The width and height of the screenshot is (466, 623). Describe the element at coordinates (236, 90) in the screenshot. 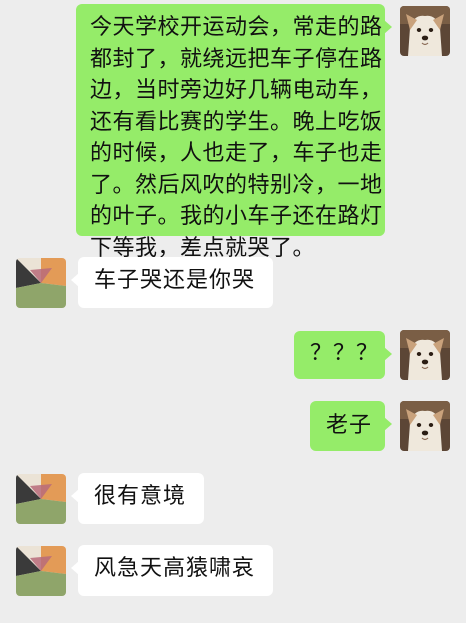

I see `message-line: 边，当时旁边好几辆电动车，` at that location.